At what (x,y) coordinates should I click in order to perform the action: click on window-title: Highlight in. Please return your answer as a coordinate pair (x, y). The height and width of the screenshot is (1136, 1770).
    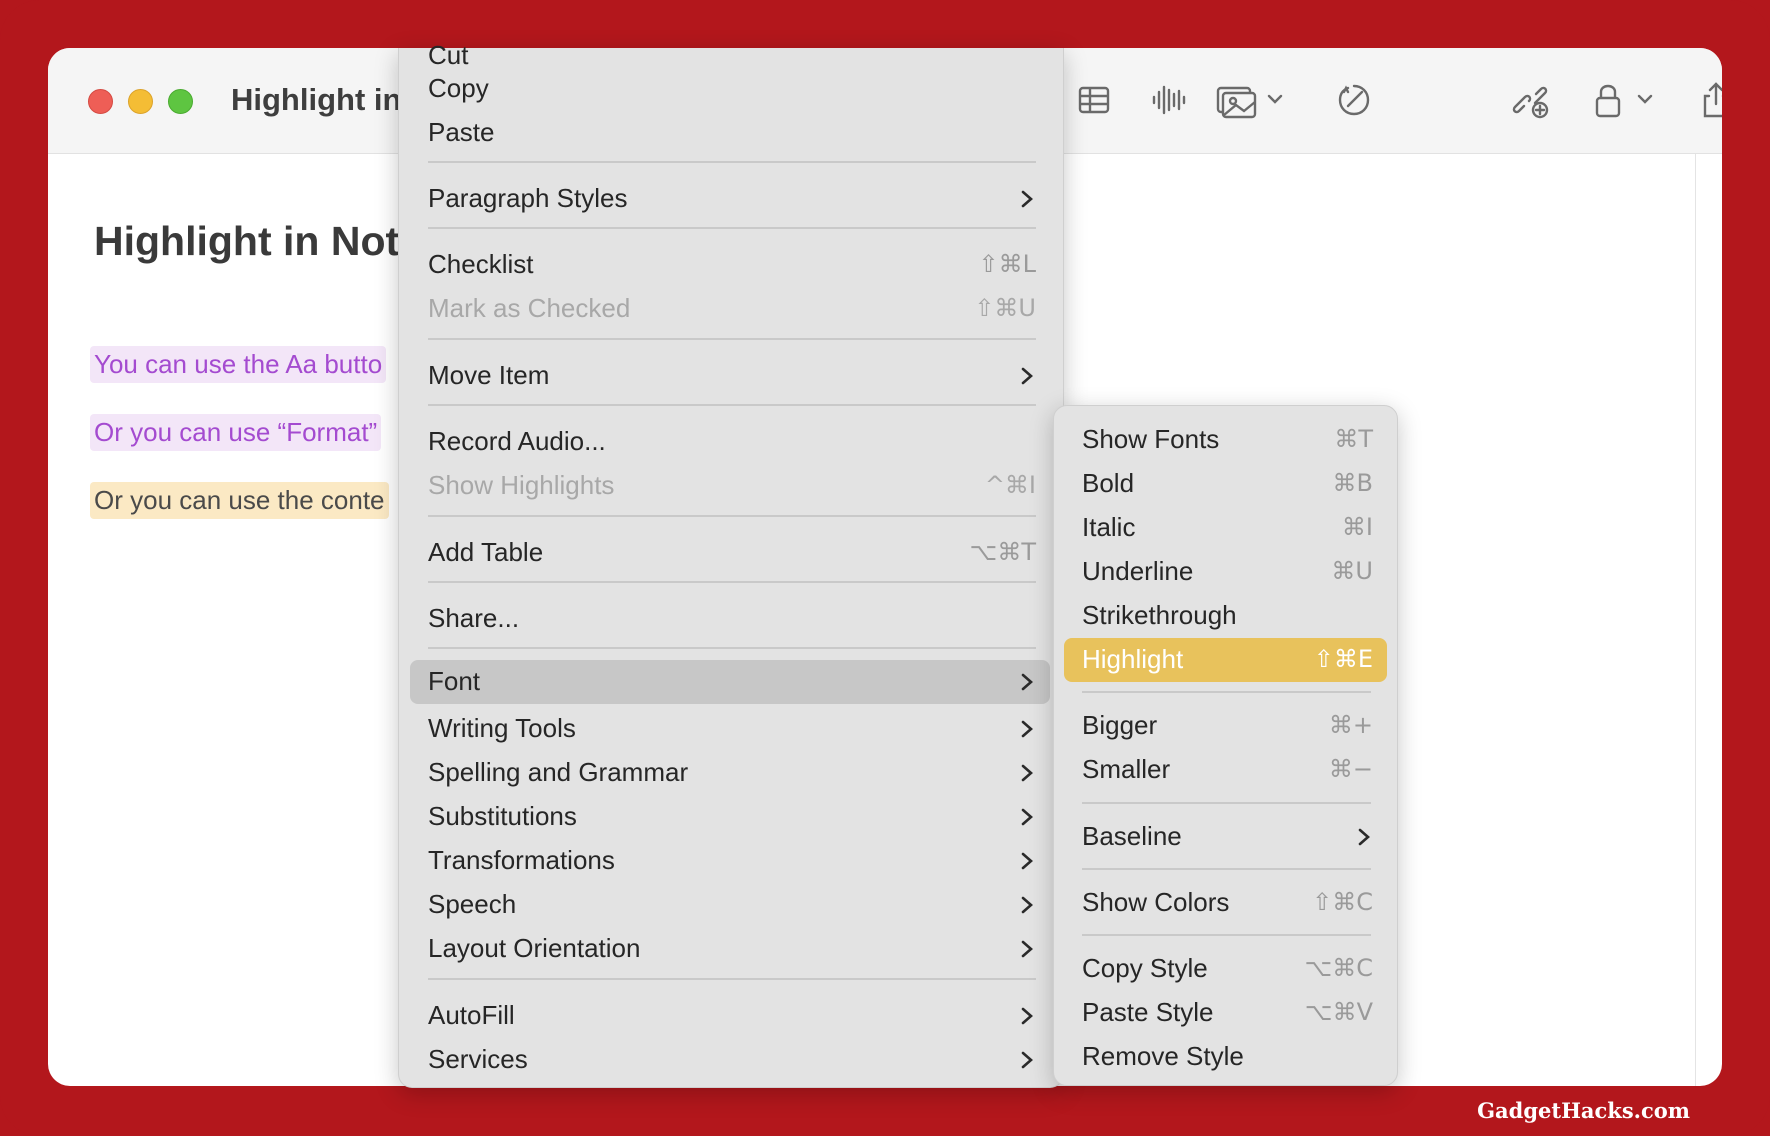
    Looking at the image, I should click on (316, 99).